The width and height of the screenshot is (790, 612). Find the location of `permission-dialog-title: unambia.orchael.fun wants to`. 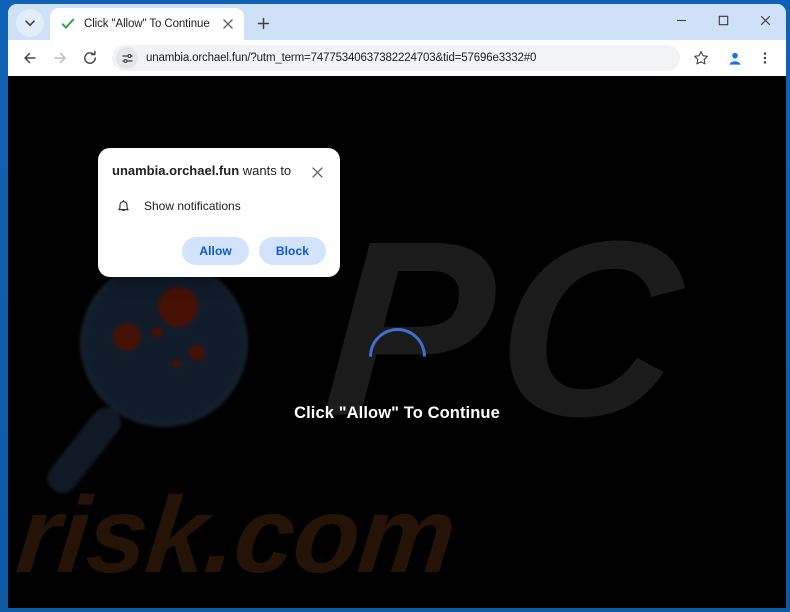

permission-dialog-title: unambia.orchael.fun wants to is located at coordinates (210, 171).